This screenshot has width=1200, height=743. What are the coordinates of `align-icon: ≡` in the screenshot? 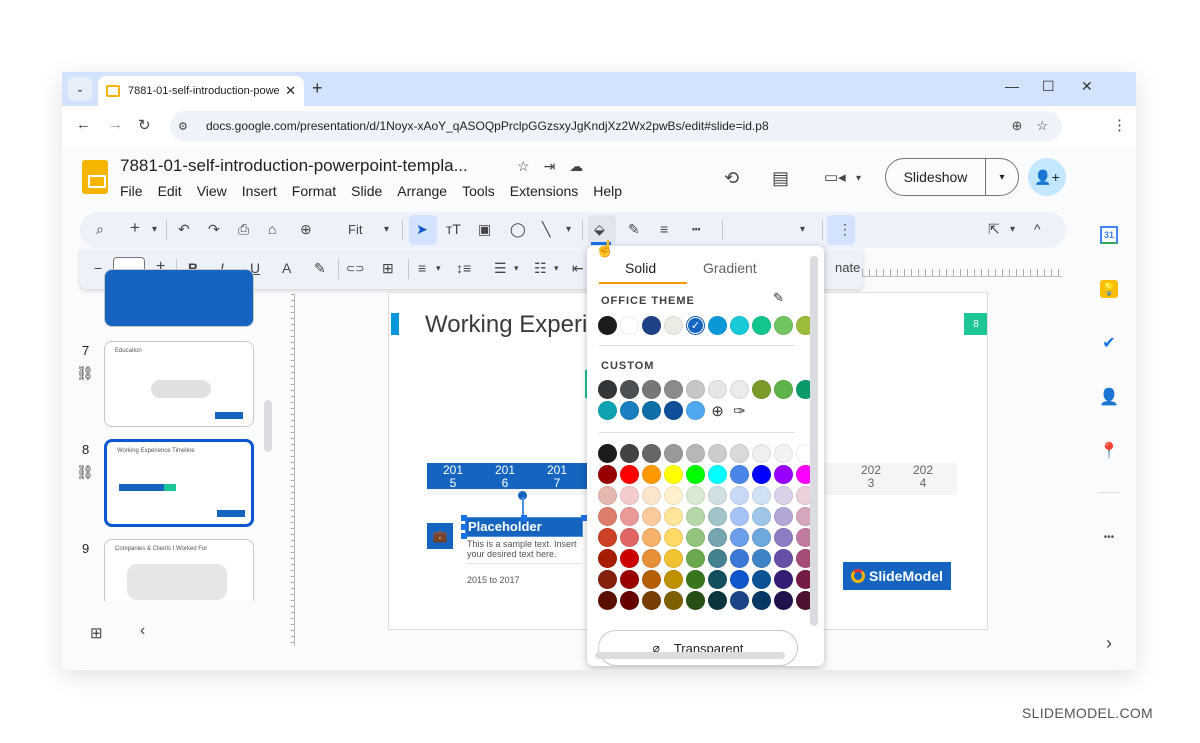 It's located at (422, 268).